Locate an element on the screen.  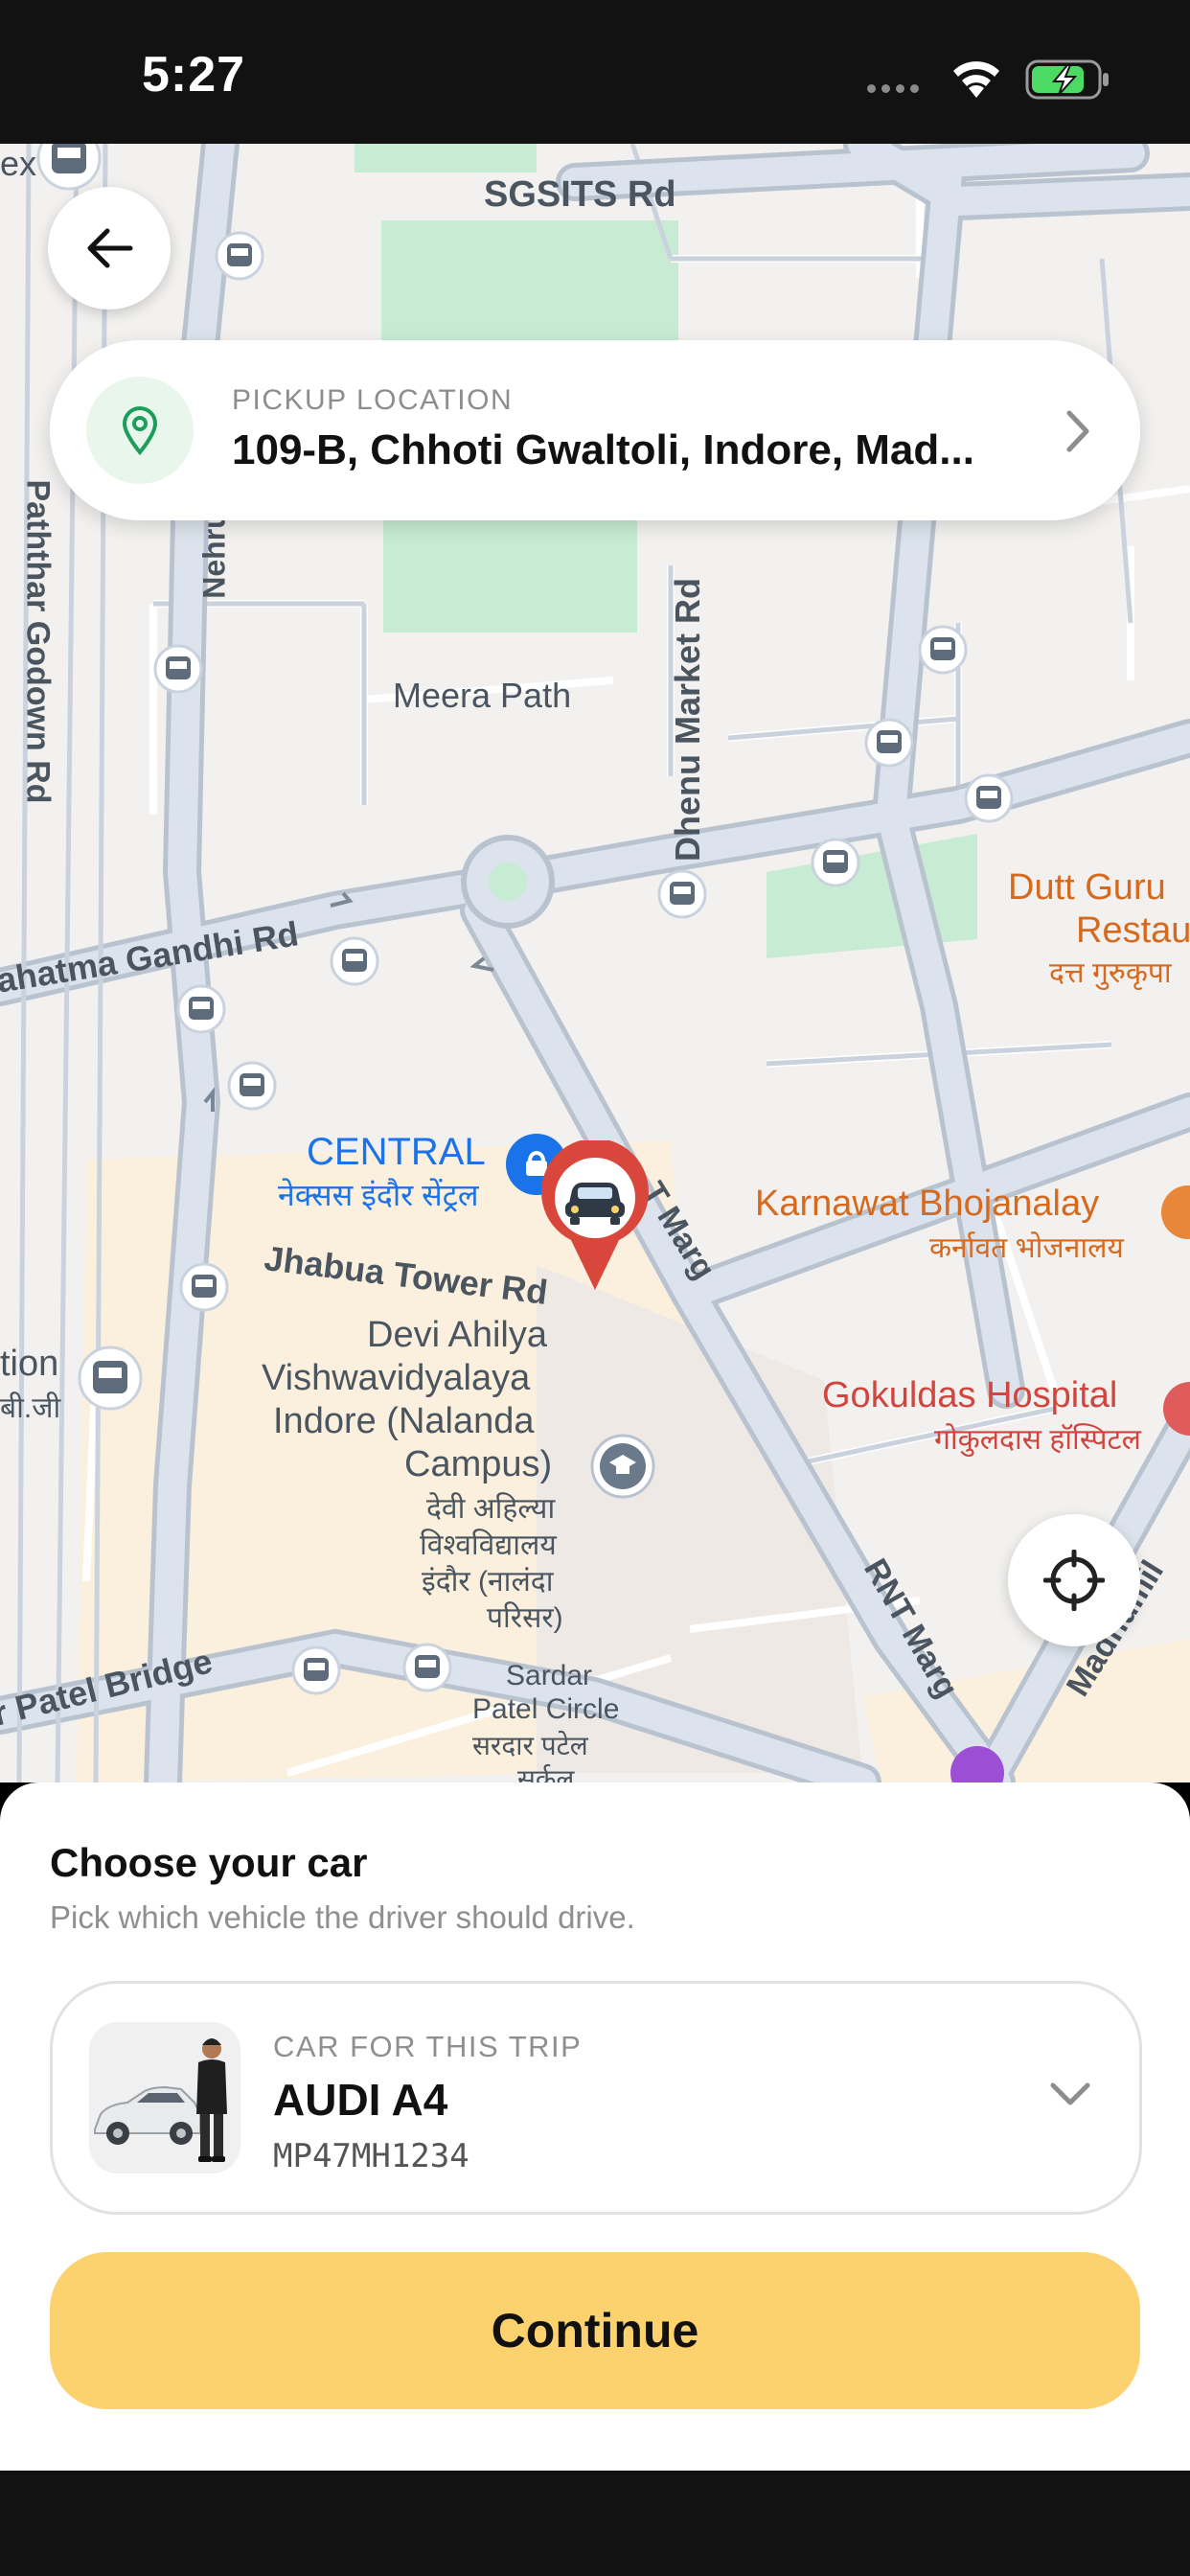
wifi-icon is located at coordinates (976, 79).